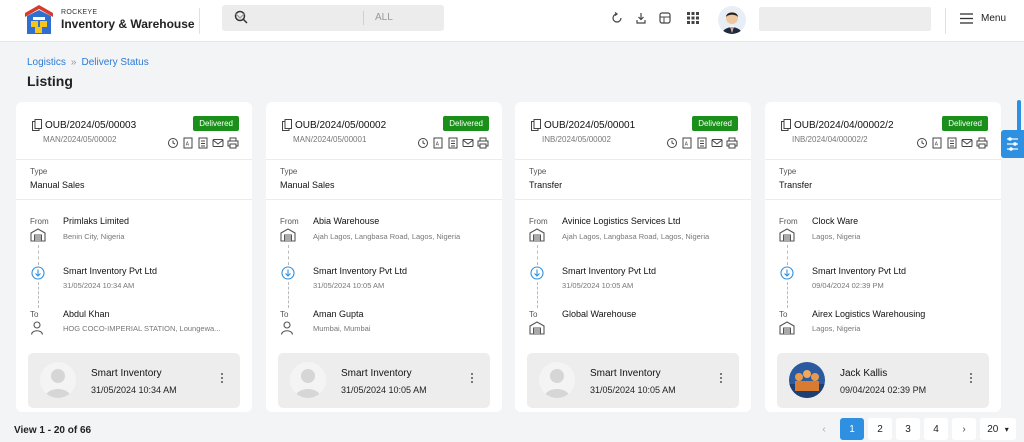 This screenshot has width=1024, height=442. What do you see at coordinates (384, 380) in the screenshot?
I see `card-footer: Smart Inventory 31/05/2024 10:05 AM` at bounding box center [384, 380].